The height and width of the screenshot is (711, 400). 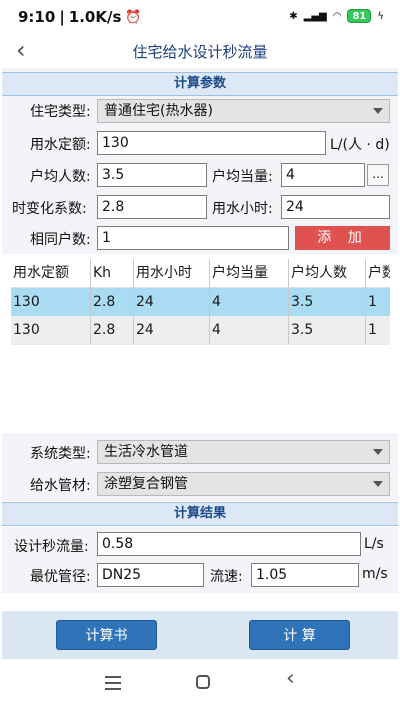 I want to click on kh-input: 2.8, so click(x=152, y=207).